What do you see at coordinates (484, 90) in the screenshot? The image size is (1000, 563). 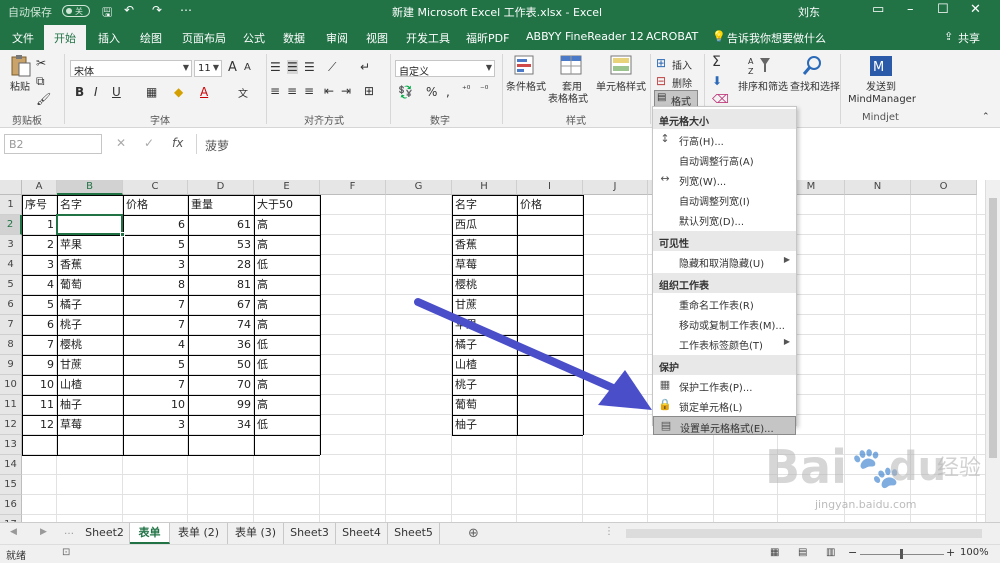 I see `decrease-decimal-icon: ⁻⁰` at bounding box center [484, 90].